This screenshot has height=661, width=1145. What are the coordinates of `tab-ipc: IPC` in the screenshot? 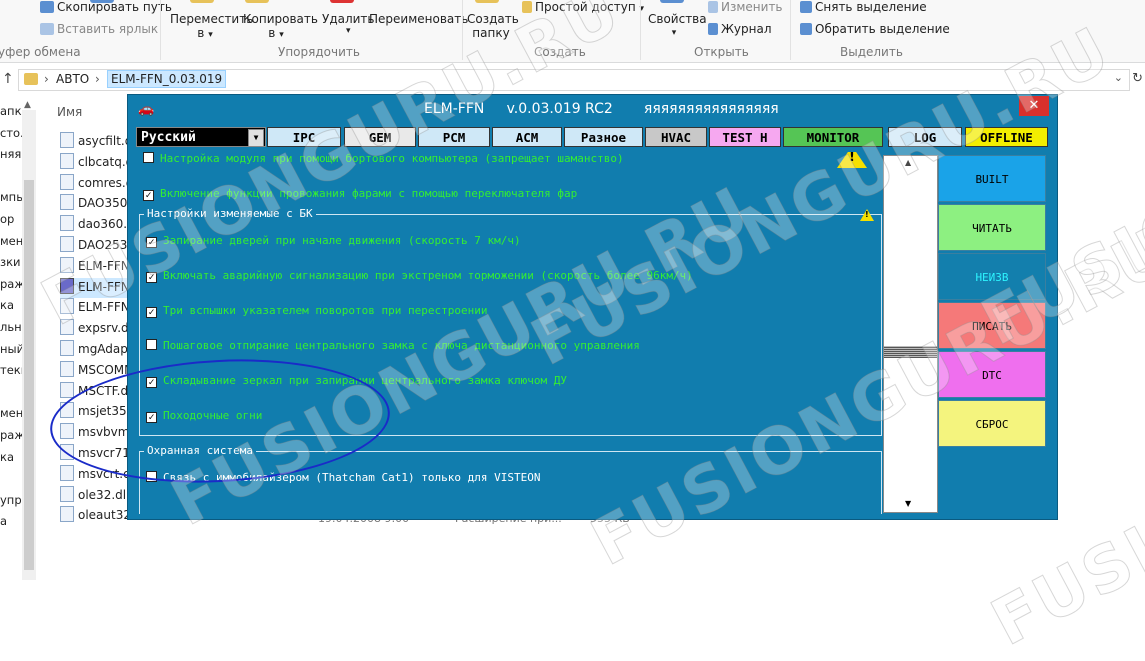 It's located at (304, 137).